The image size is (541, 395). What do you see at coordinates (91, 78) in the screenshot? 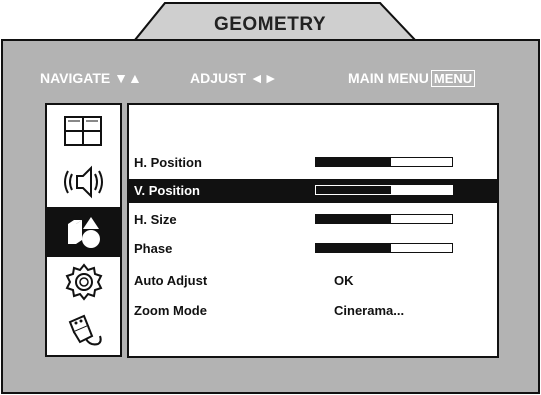
I see `navigate-hint: NAVIGATE ▼▲` at bounding box center [91, 78].